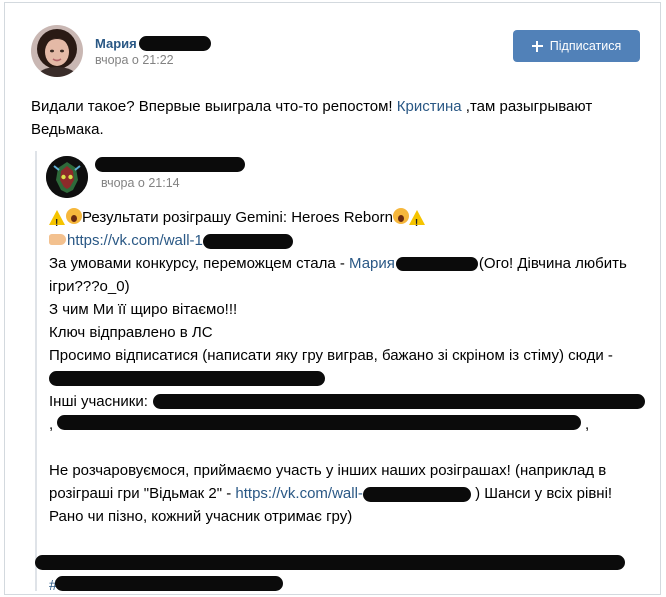 The height and width of the screenshot is (597, 666). I want to click on repost-time: вчора о 21:14, so click(140, 183).